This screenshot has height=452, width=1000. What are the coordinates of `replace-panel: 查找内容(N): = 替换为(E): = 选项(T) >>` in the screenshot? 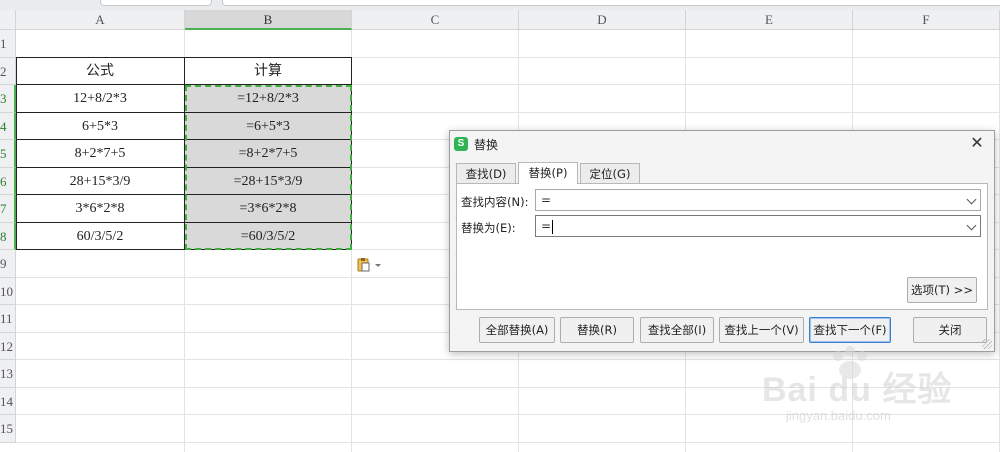 It's located at (722, 246).